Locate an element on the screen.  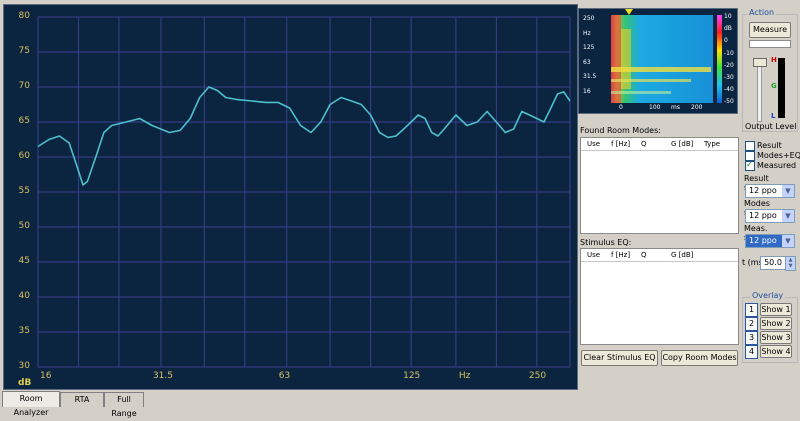
time-spinner: ▲ ▼ is located at coordinates (790, 263).